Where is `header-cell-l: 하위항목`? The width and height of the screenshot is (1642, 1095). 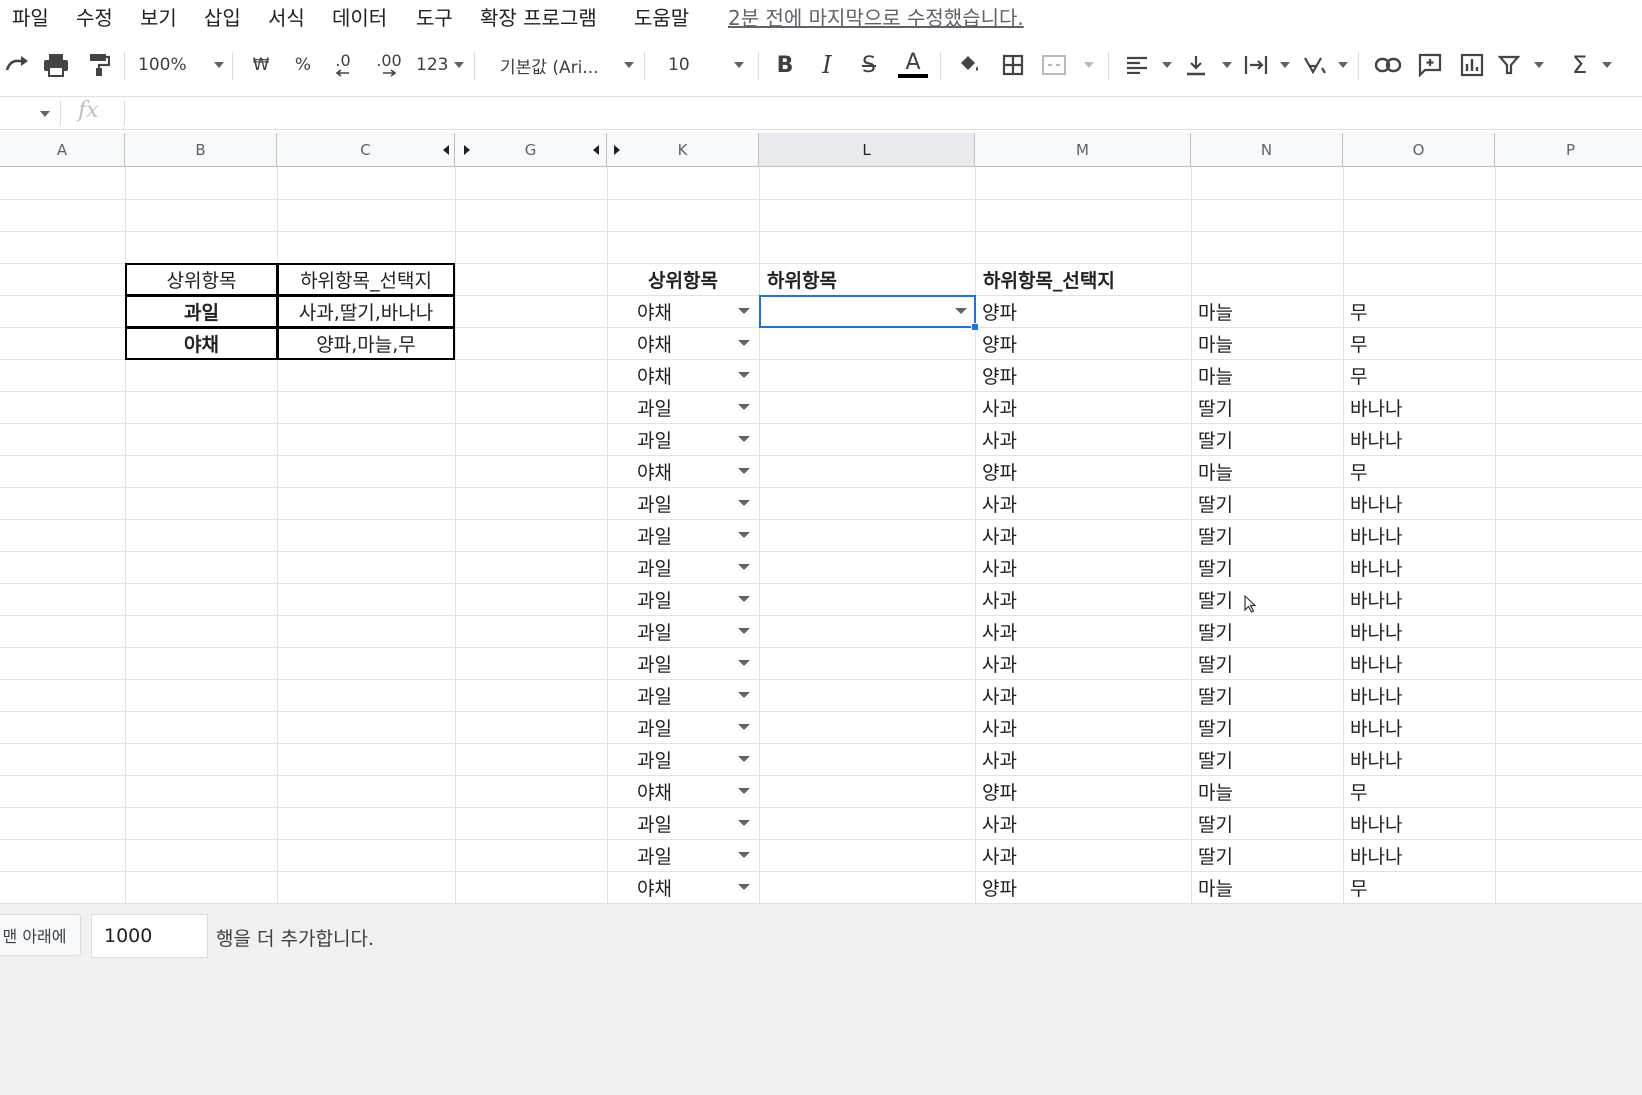 header-cell-l: 하위항목 is located at coordinates (870, 279).